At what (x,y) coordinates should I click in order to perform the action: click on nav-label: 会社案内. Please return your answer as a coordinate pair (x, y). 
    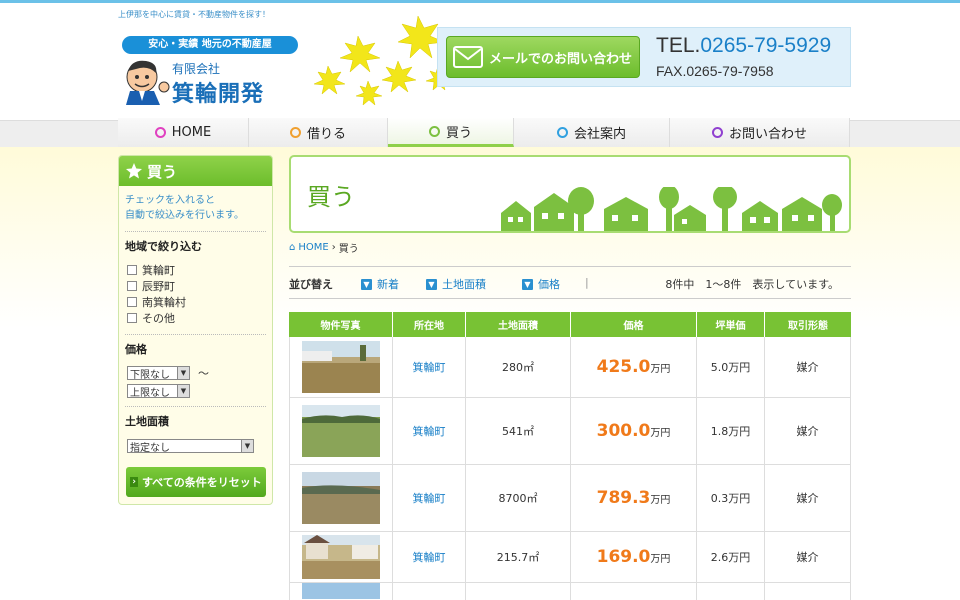
    Looking at the image, I should click on (599, 134).